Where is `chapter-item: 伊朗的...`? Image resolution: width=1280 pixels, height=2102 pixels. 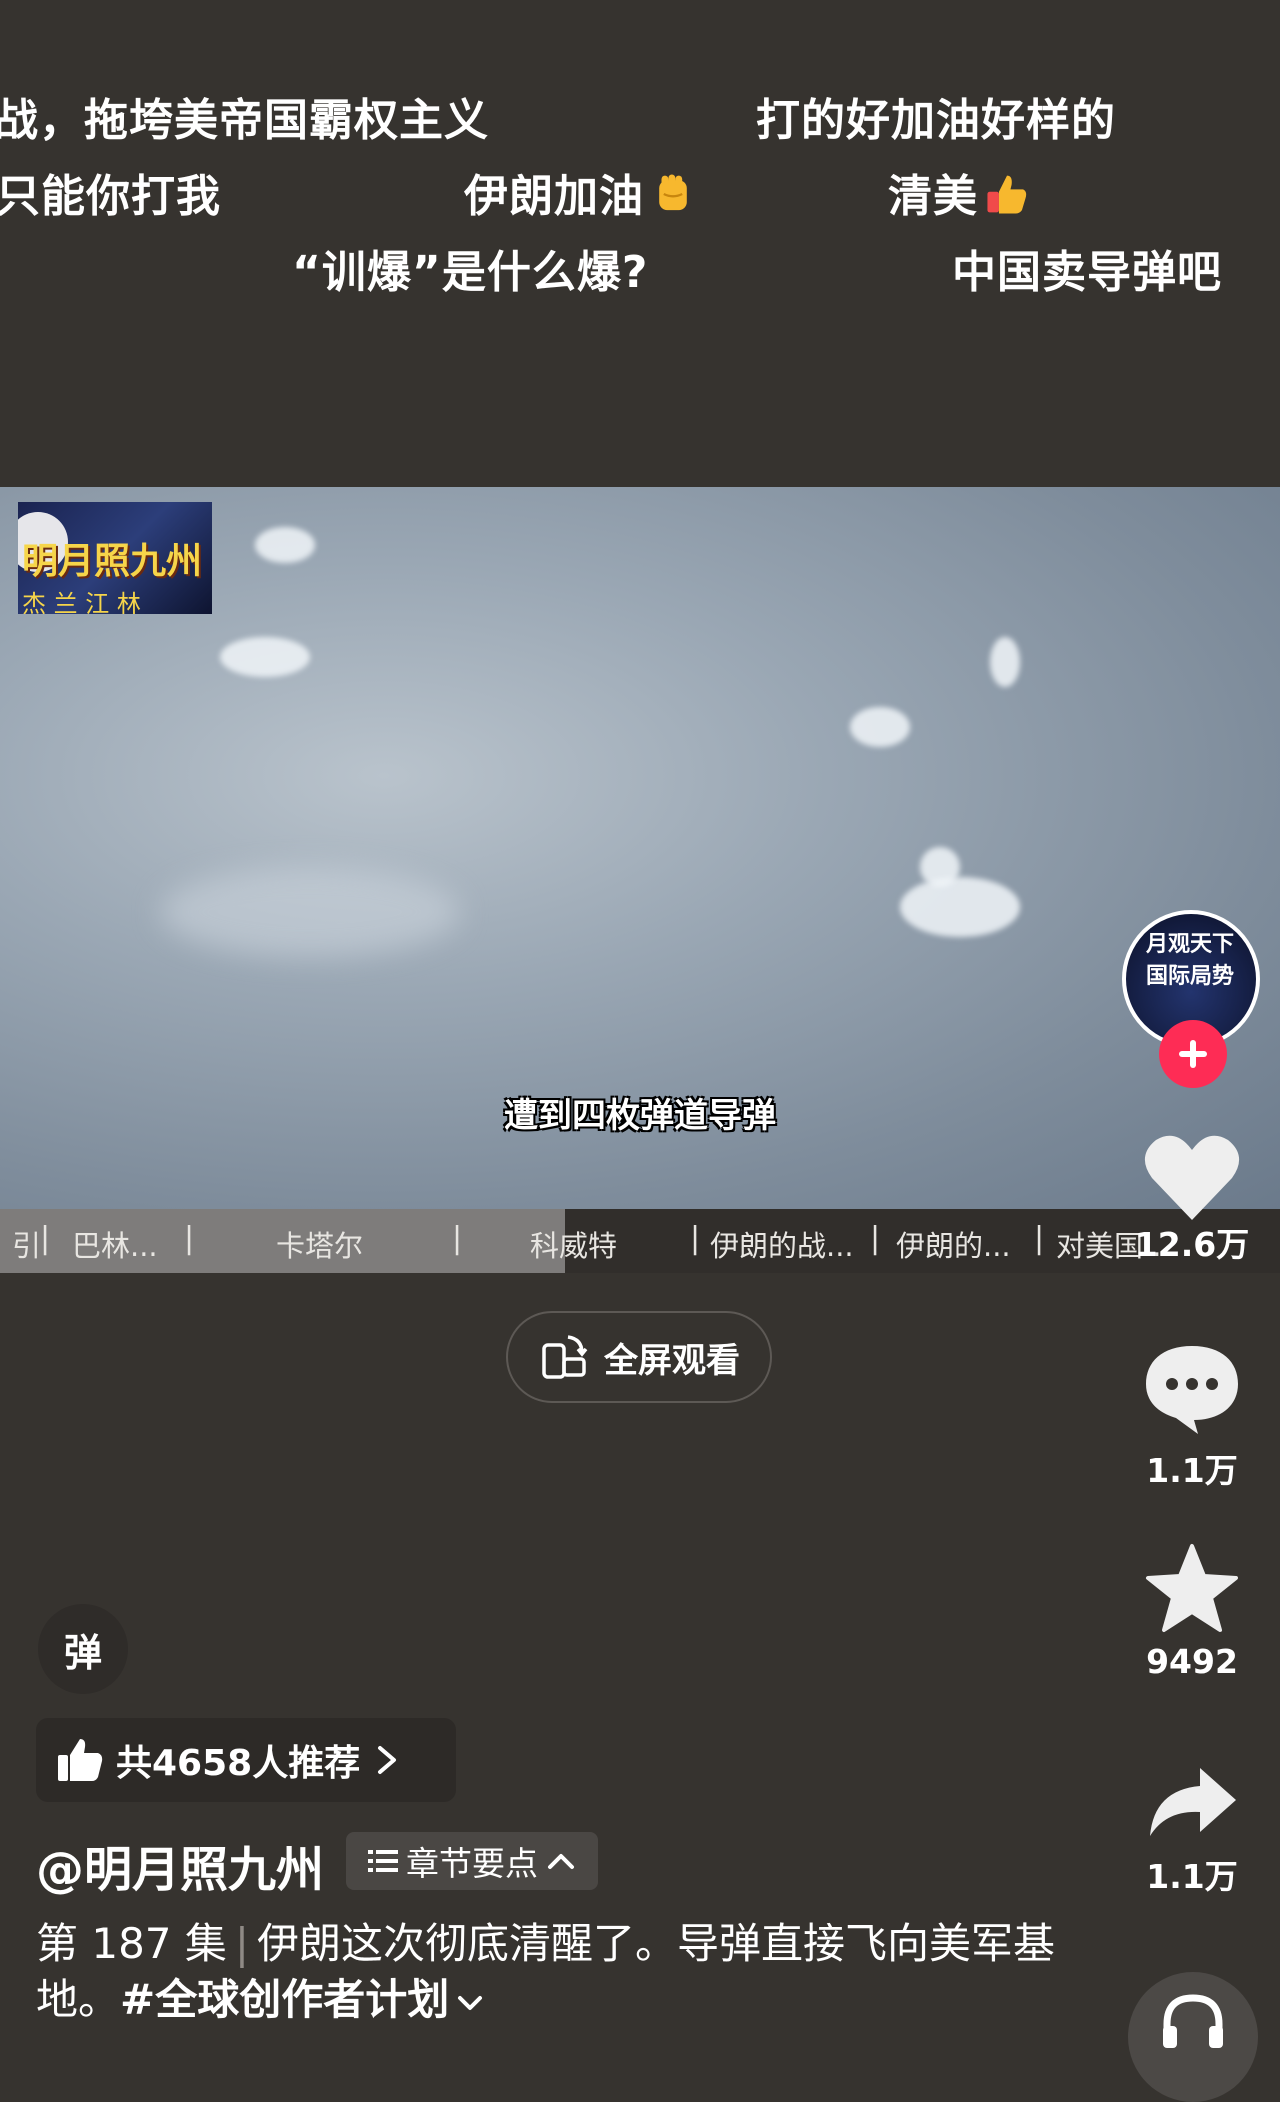
chapter-item: 伊朗的... is located at coordinates (953, 1244).